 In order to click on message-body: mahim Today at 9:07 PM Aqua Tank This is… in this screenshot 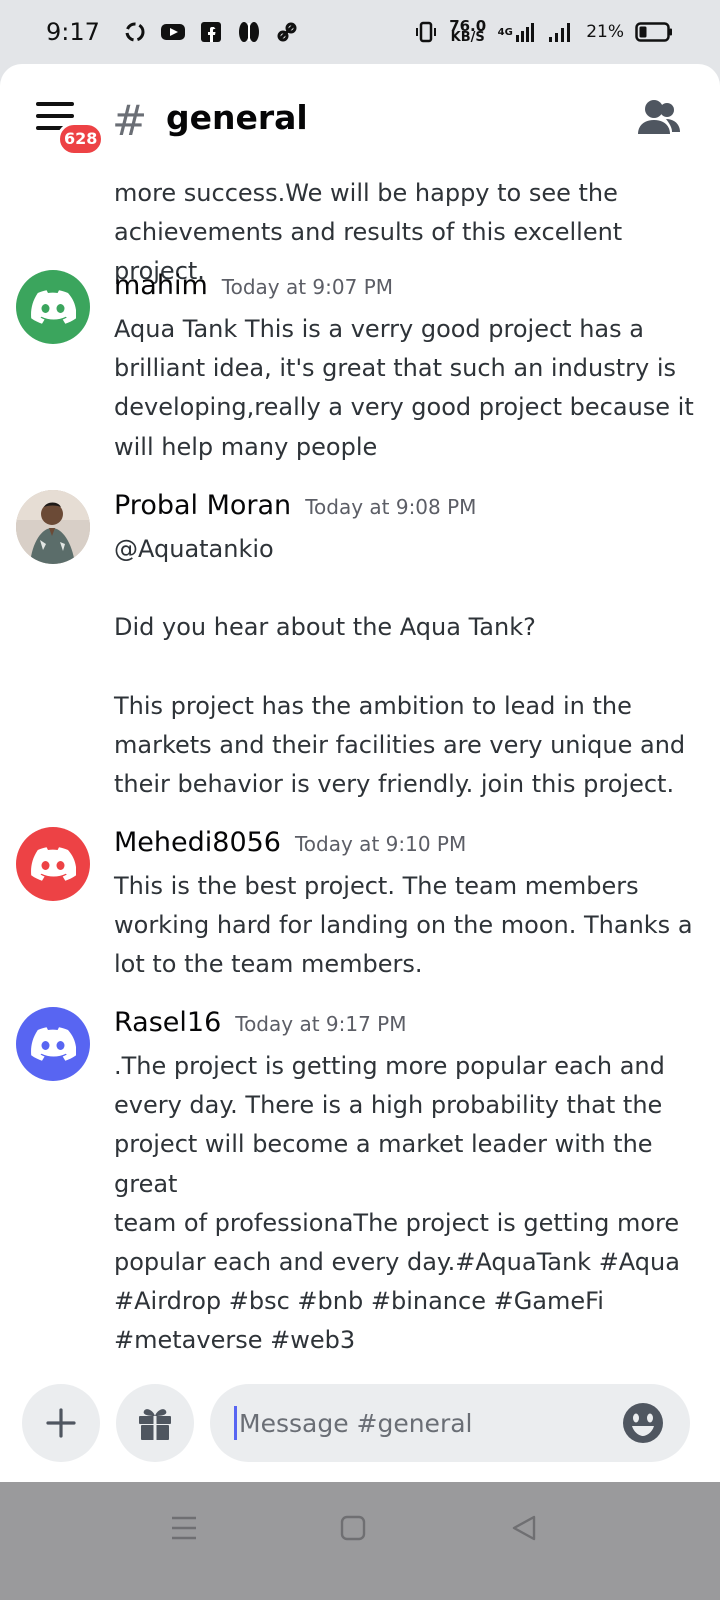, I will do `click(409, 368)`.